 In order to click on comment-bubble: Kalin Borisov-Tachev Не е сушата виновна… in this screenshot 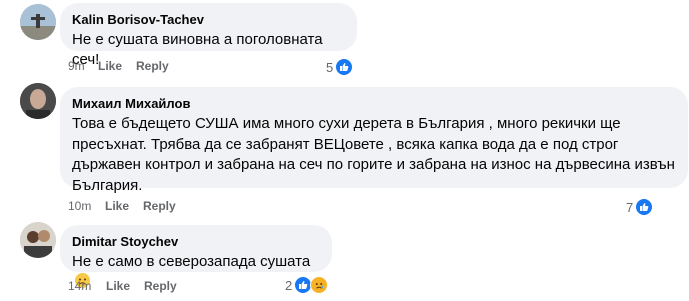, I will do `click(208, 35)`.